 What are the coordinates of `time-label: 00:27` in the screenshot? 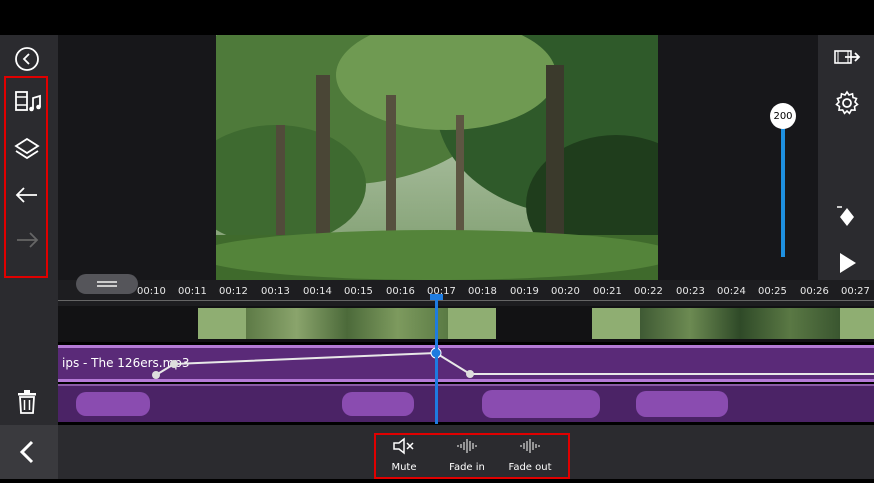 It's located at (855, 291).